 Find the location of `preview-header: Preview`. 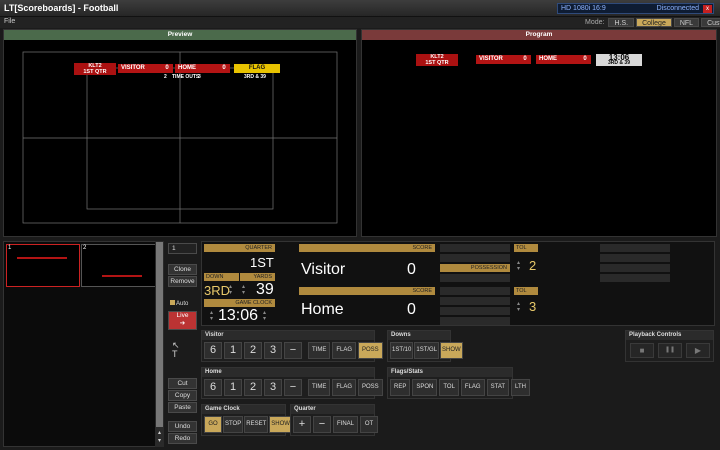

preview-header: Preview is located at coordinates (180, 35).